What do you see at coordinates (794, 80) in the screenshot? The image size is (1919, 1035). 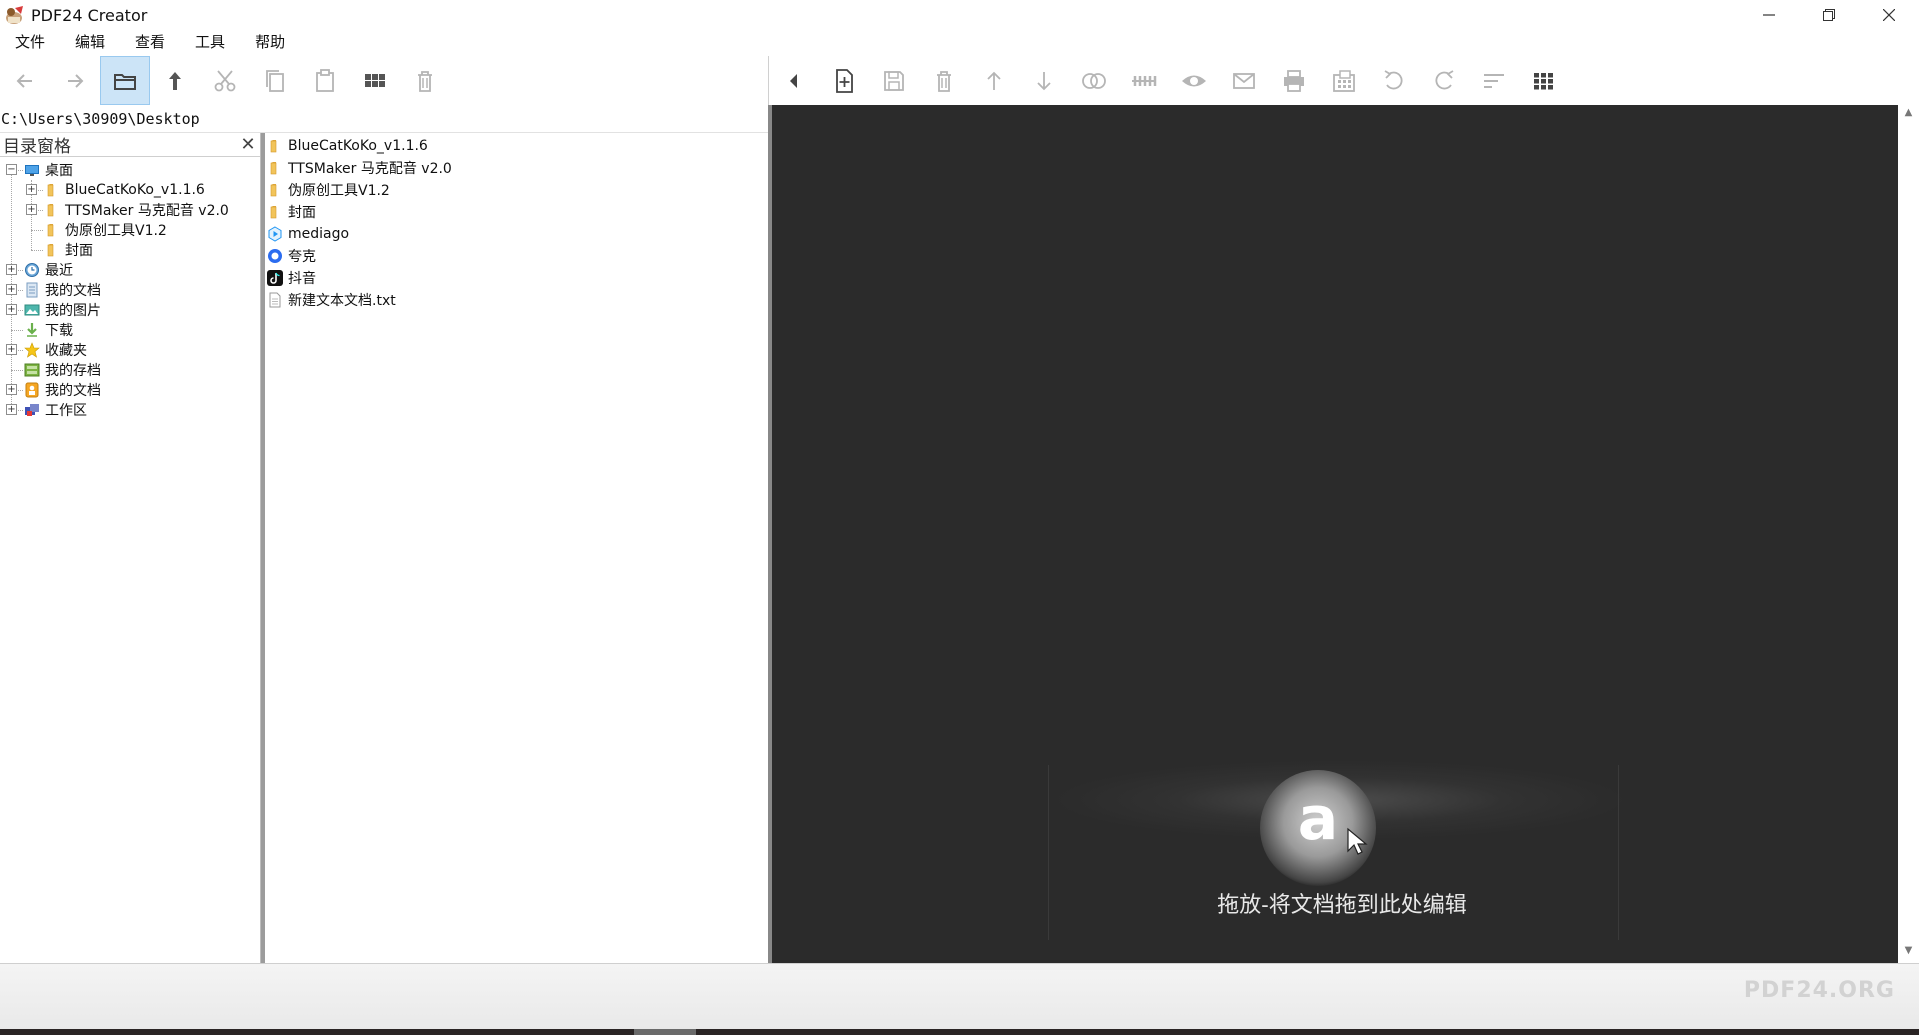 I see `collapse-left-button` at bounding box center [794, 80].